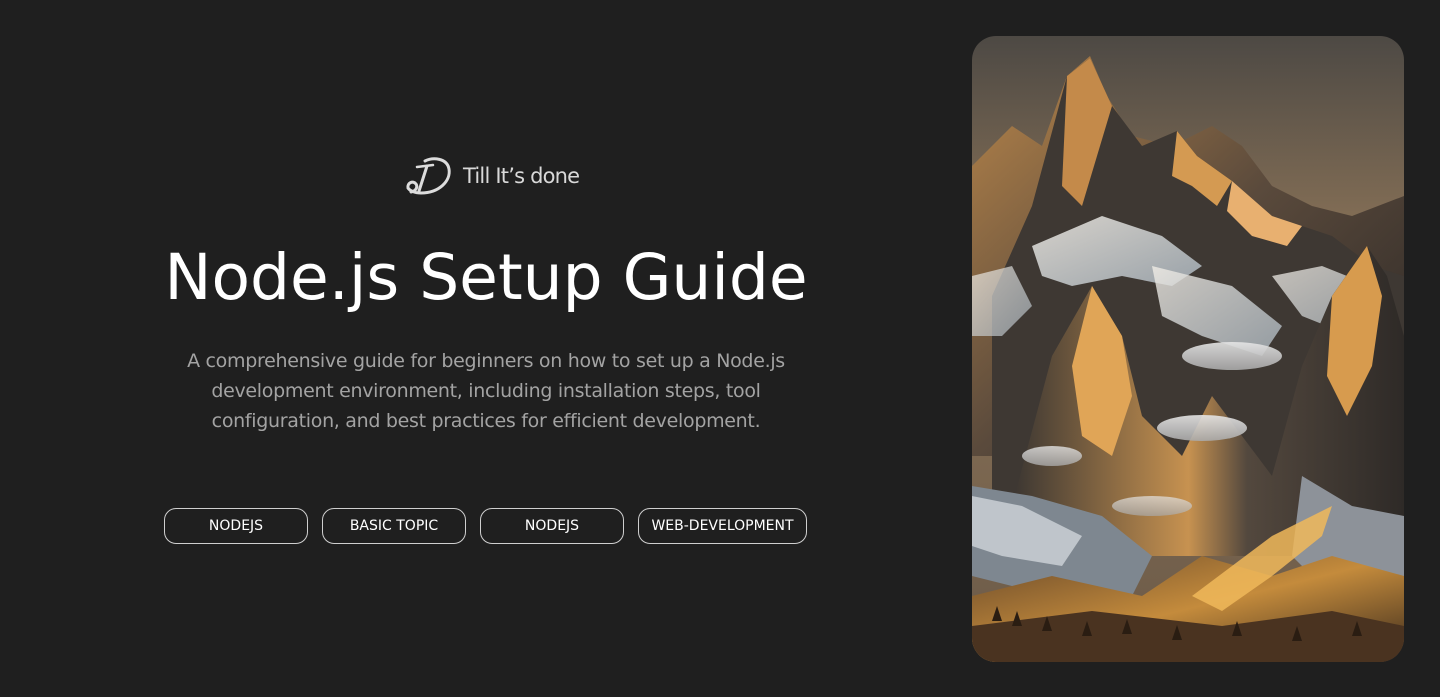 The width and height of the screenshot is (1440, 697). What do you see at coordinates (521, 176) in the screenshot?
I see `brand-name: Till It’s done` at bounding box center [521, 176].